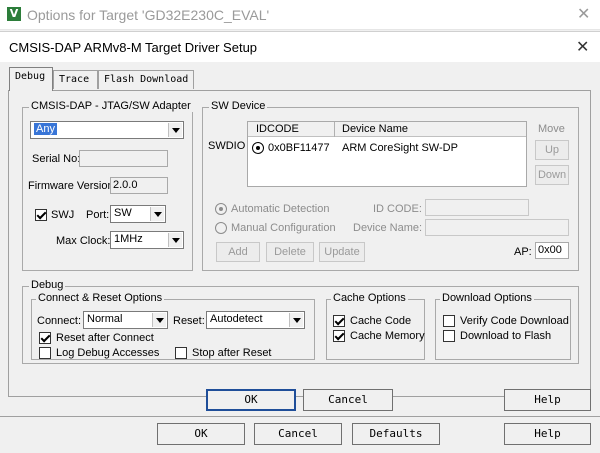 This screenshot has width=600, height=453. Describe the element at coordinates (123, 213) in the screenshot. I see `port-select-value: SW` at that location.